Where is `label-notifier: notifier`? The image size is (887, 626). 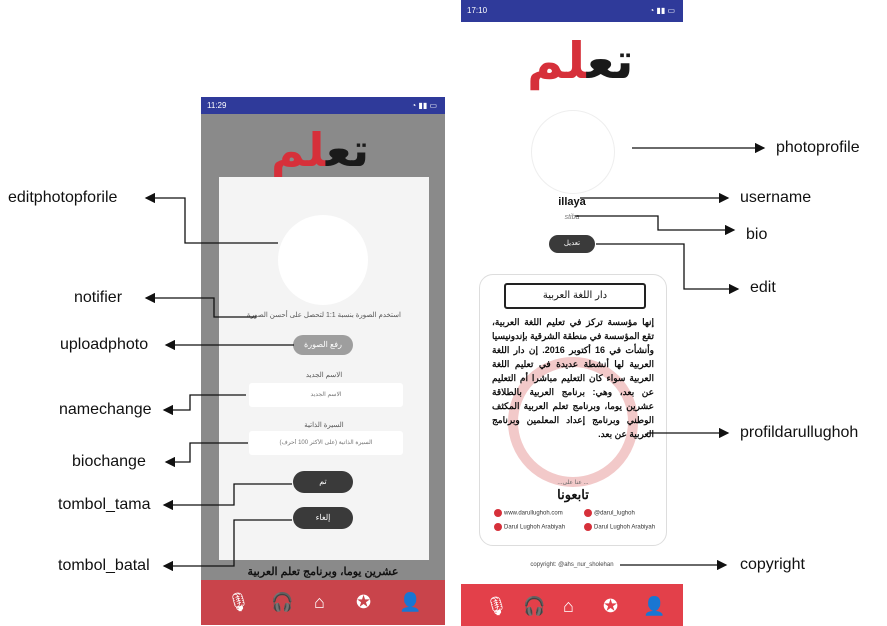 label-notifier: notifier is located at coordinates (98, 297).